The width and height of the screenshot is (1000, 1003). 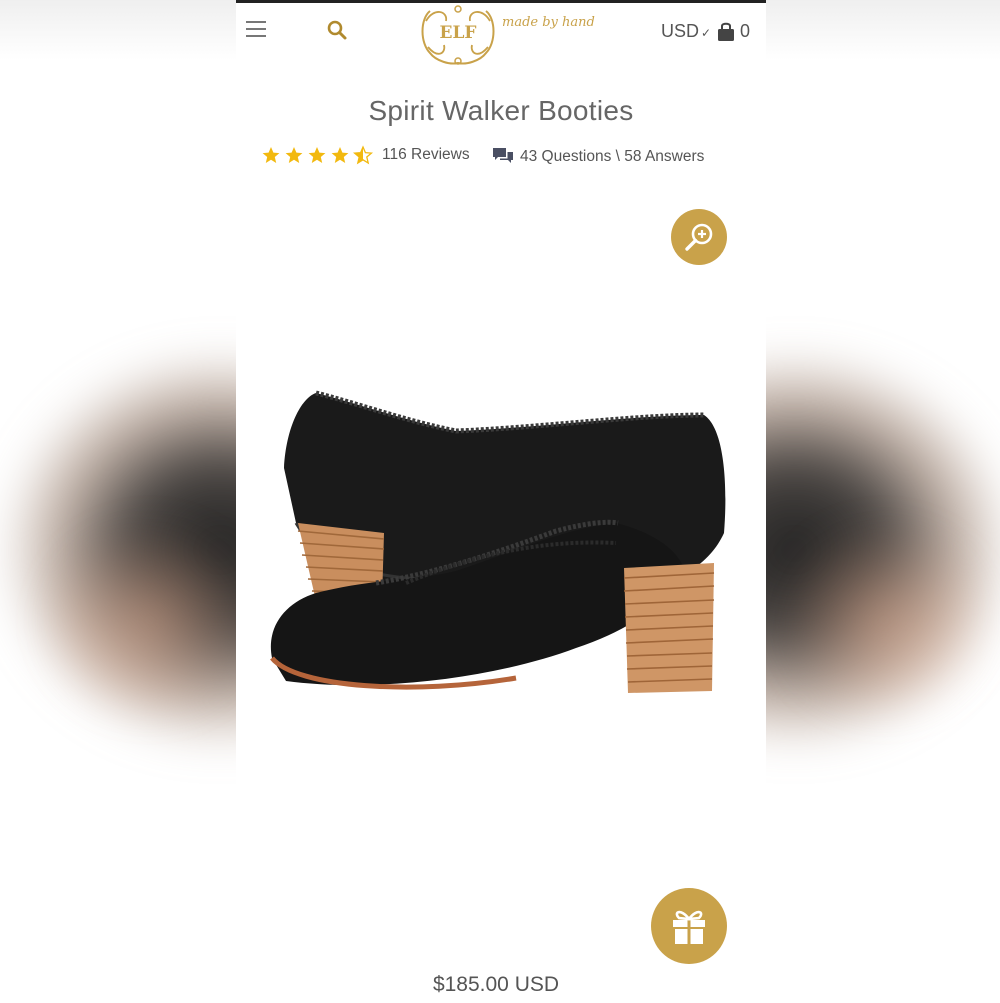 I want to click on gift-button, so click(x=689, y=926).